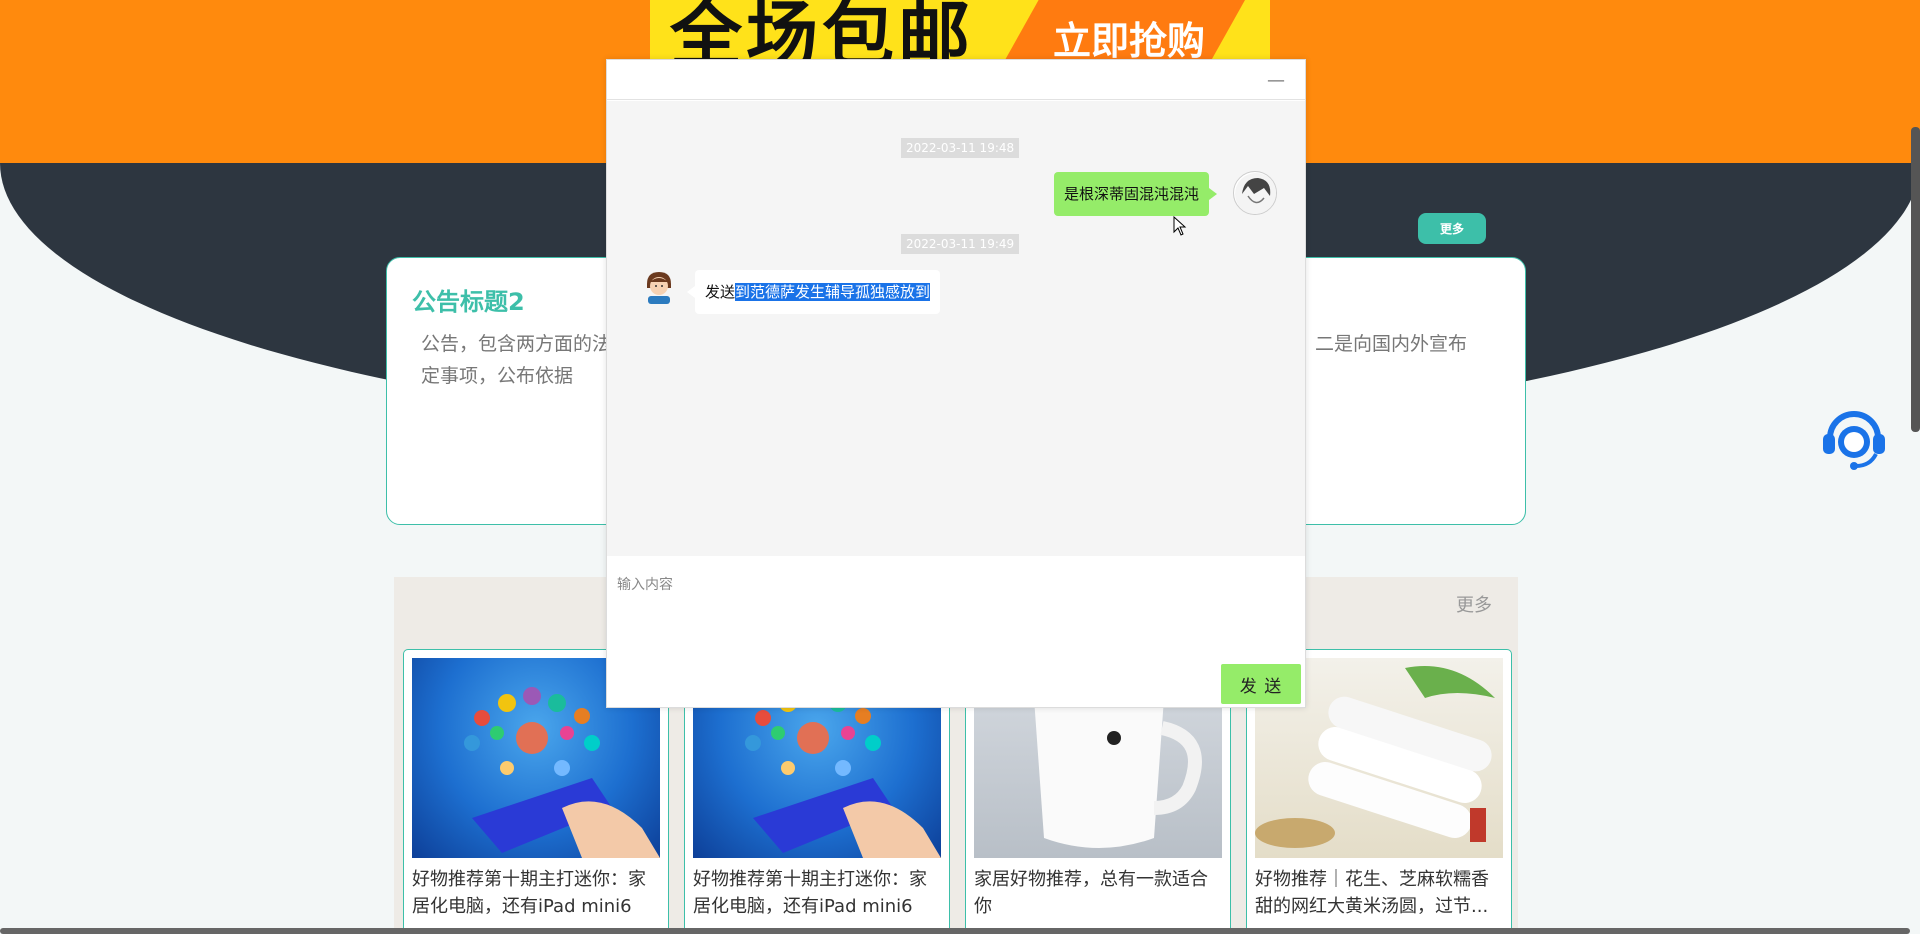 The width and height of the screenshot is (1920, 934). I want to click on horizontal-scrollbar, so click(955, 931).